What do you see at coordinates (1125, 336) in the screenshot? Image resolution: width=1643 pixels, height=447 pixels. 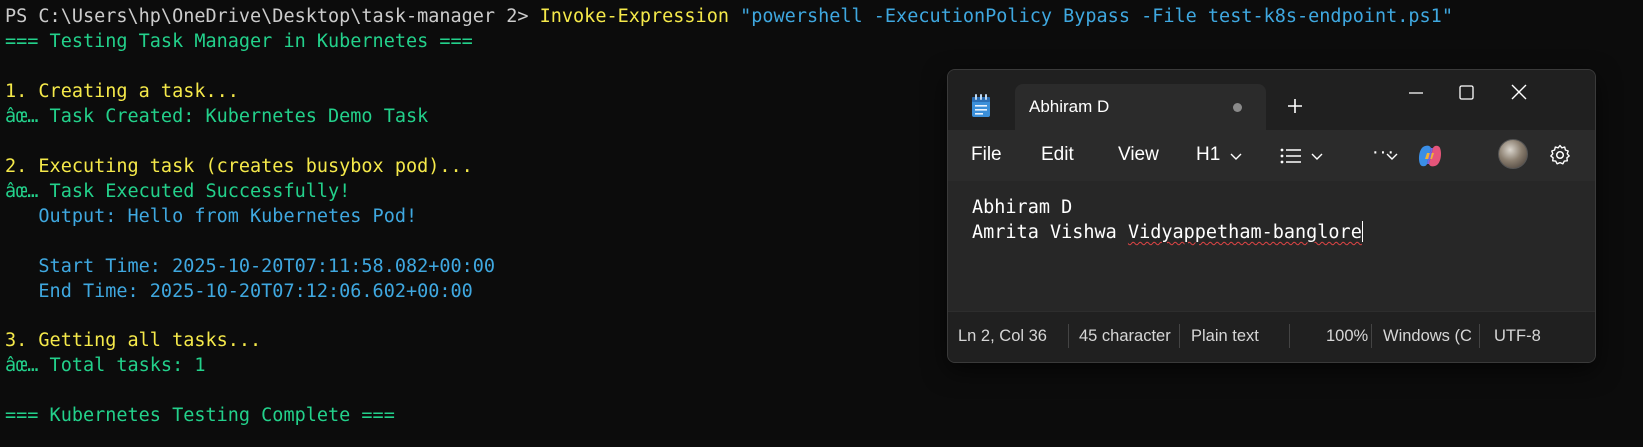 I see `character-count: 45 characters` at bounding box center [1125, 336].